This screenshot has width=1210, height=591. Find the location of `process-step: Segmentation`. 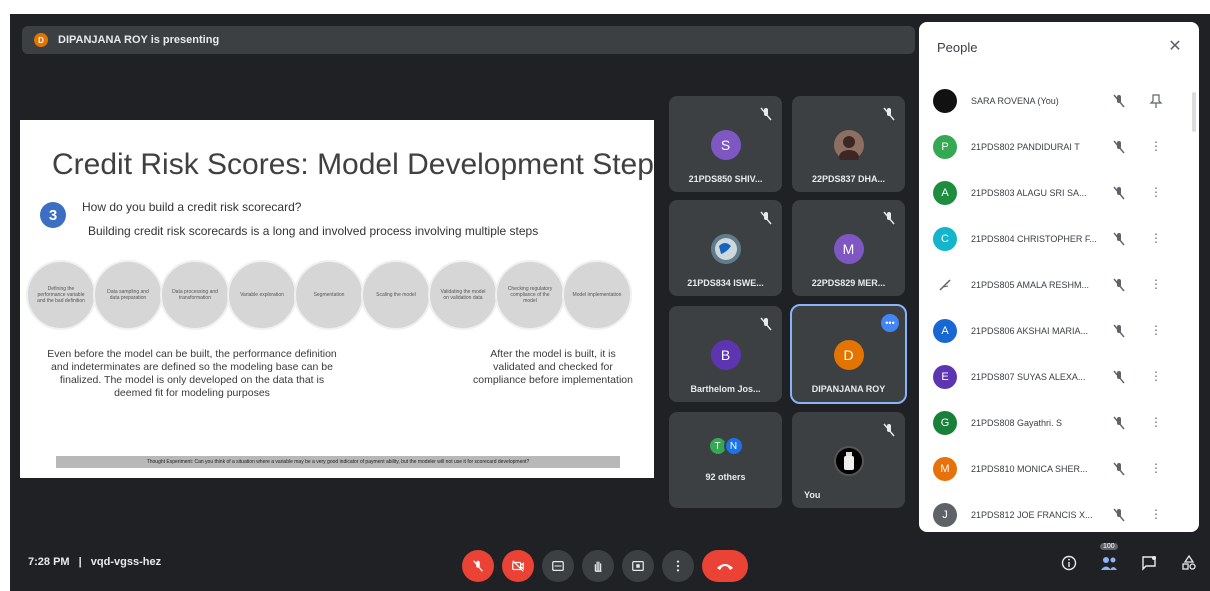

process-step: Segmentation is located at coordinates (329, 295).